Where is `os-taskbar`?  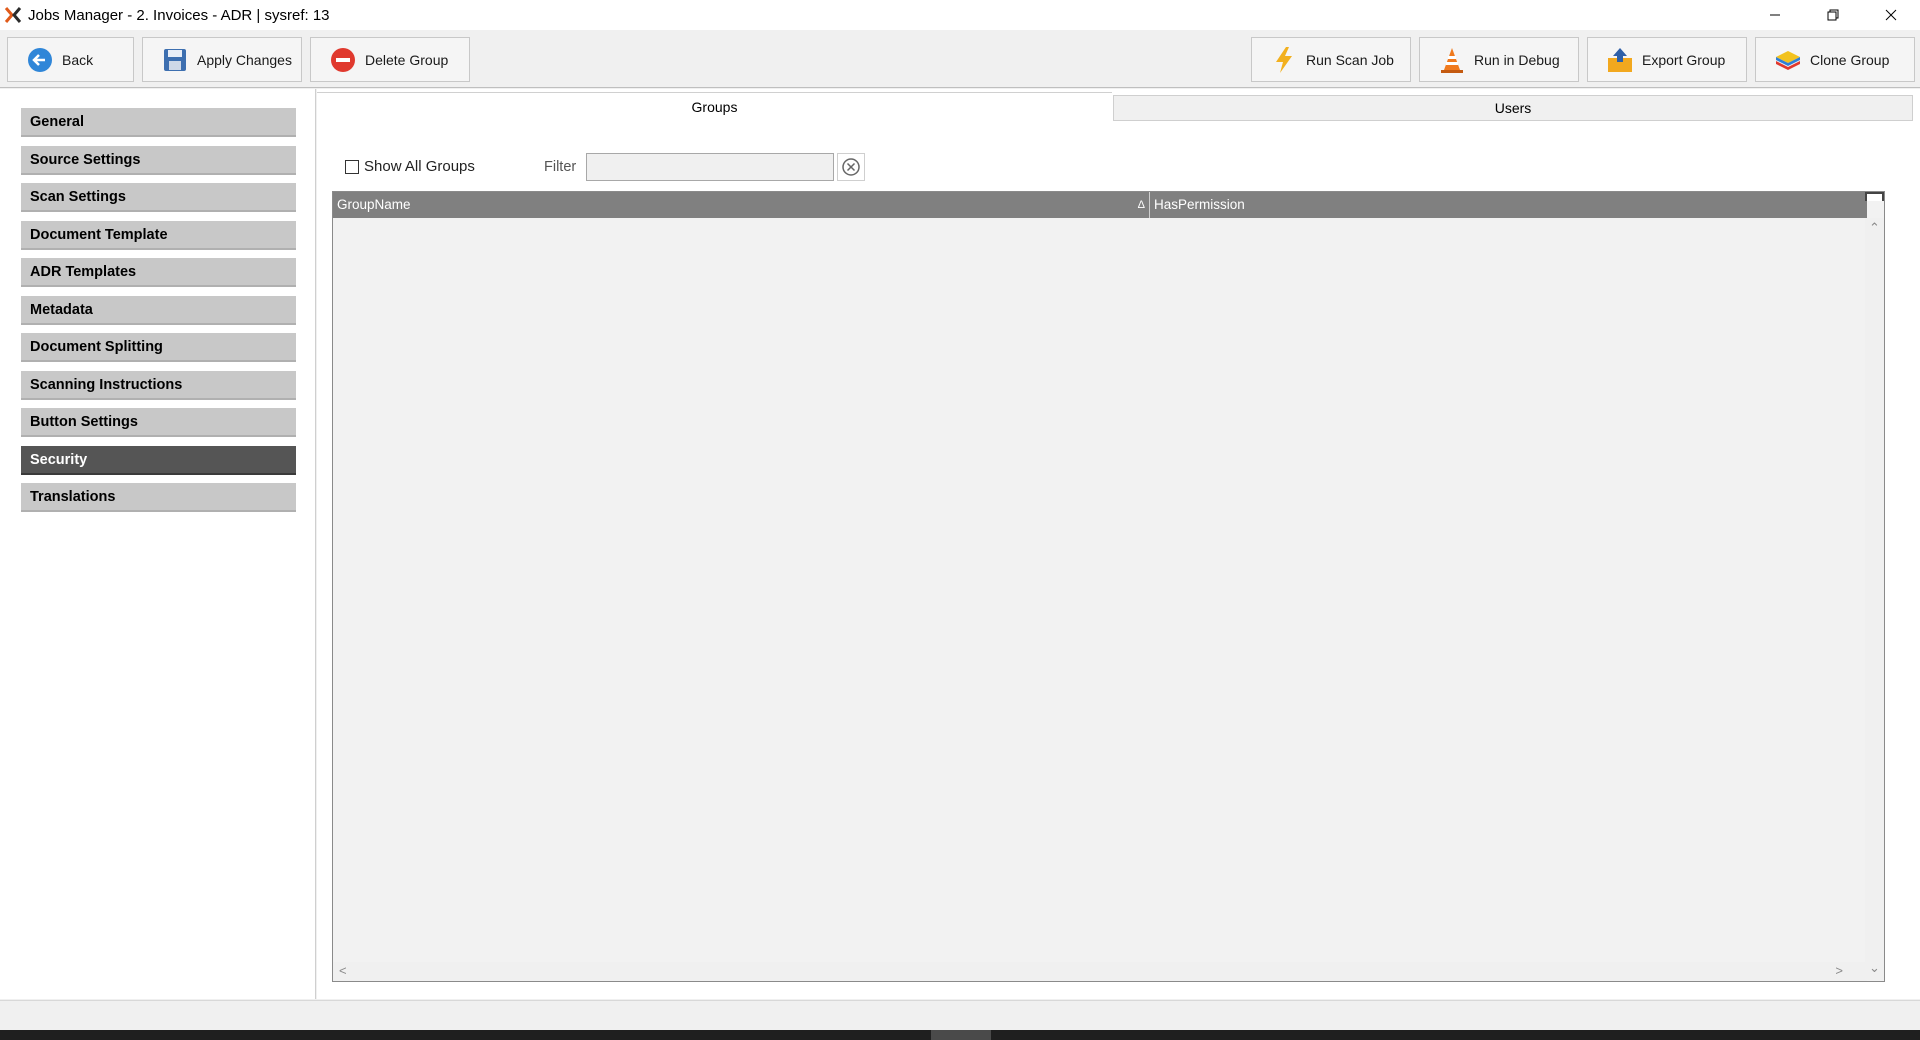
os-taskbar is located at coordinates (960, 1035).